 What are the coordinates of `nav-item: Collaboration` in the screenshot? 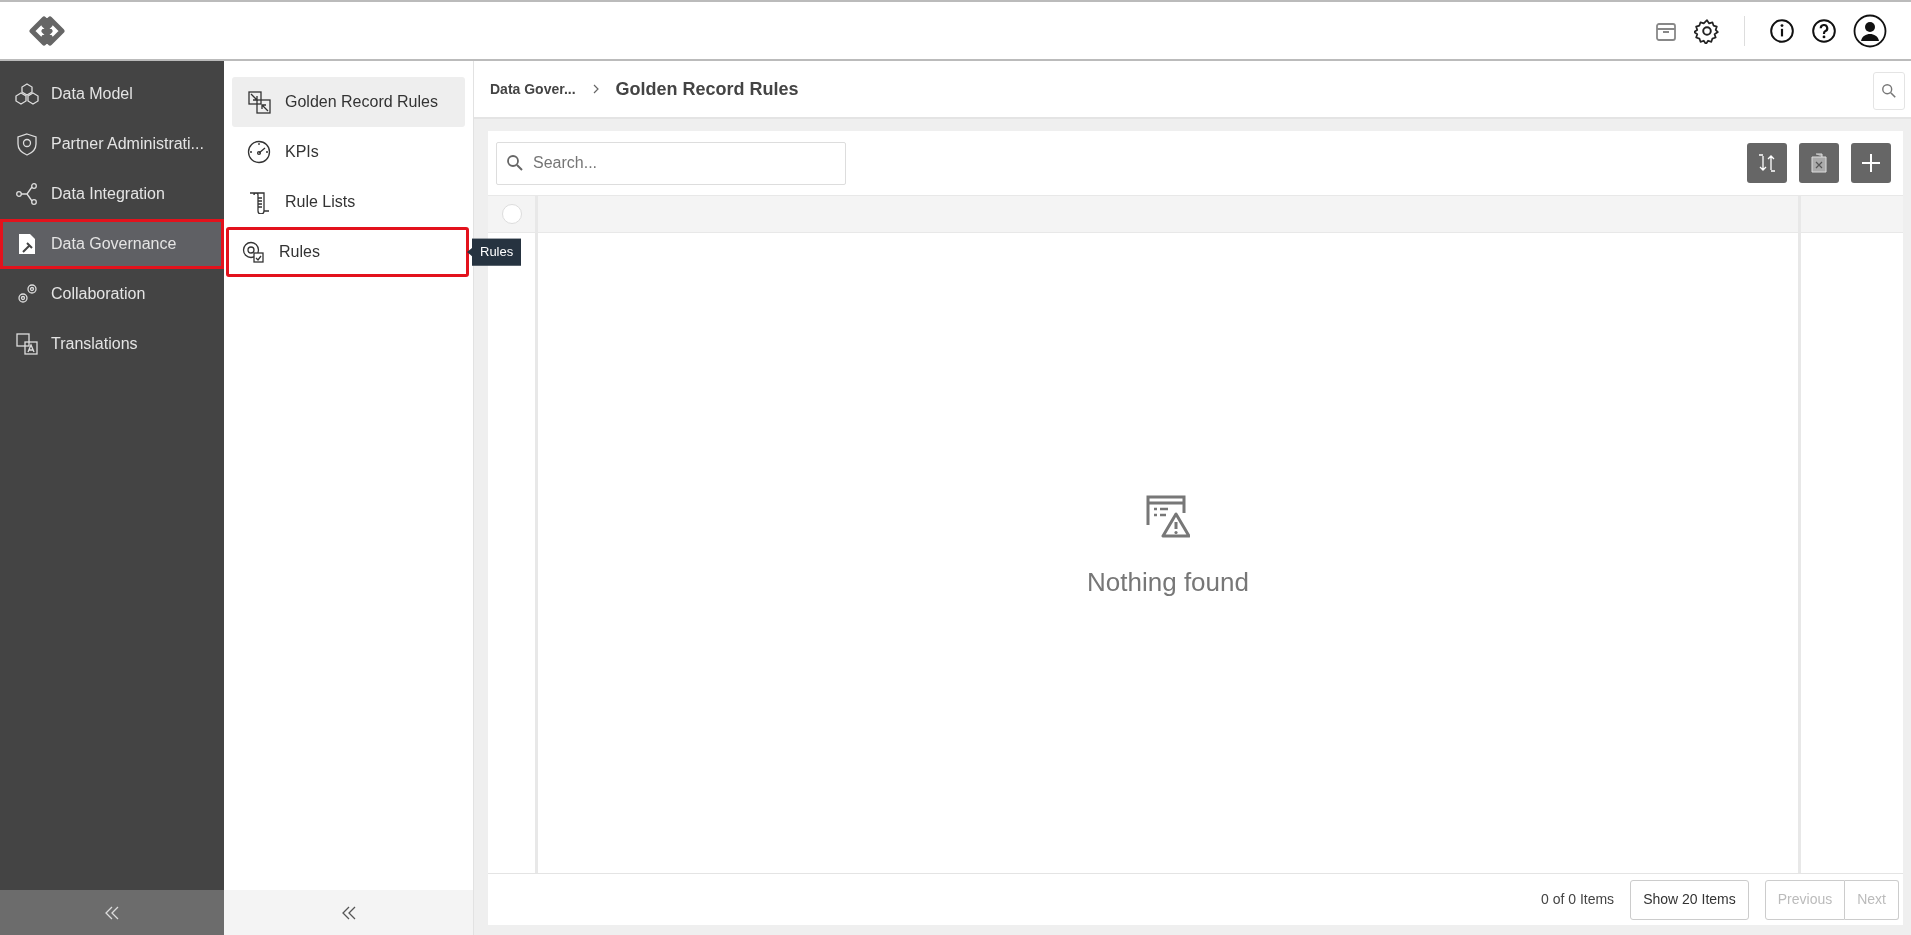 It's located at (112, 294).